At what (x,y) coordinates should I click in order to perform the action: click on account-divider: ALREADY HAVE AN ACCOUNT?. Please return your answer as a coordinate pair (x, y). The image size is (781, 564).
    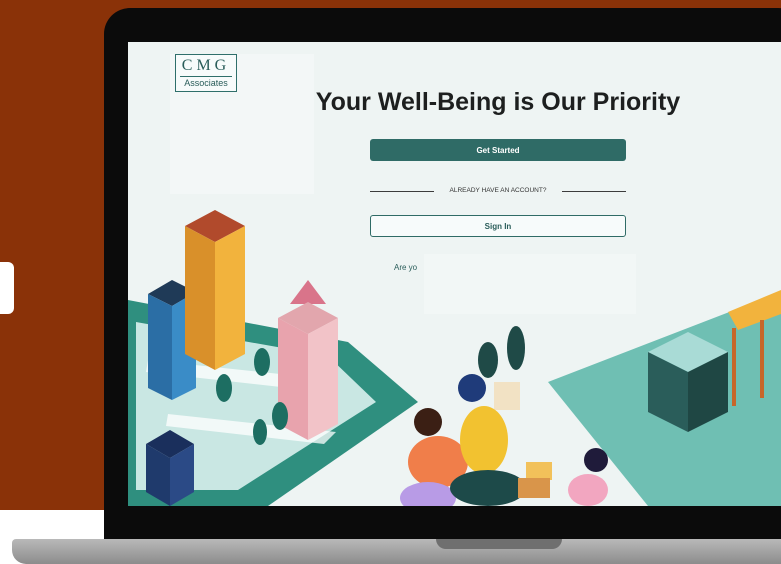
    Looking at the image, I should click on (498, 191).